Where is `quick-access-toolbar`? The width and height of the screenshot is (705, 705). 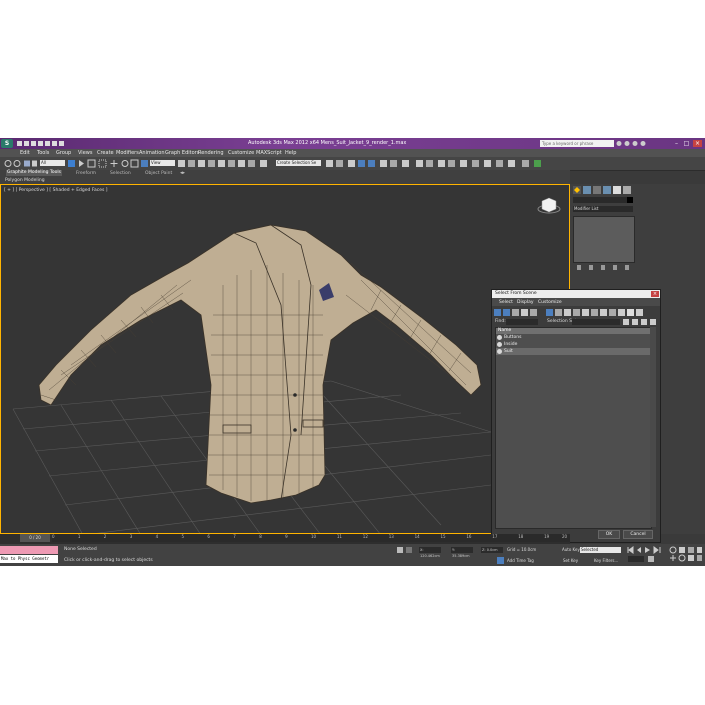
quick-access-toolbar is located at coordinates (46, 143).